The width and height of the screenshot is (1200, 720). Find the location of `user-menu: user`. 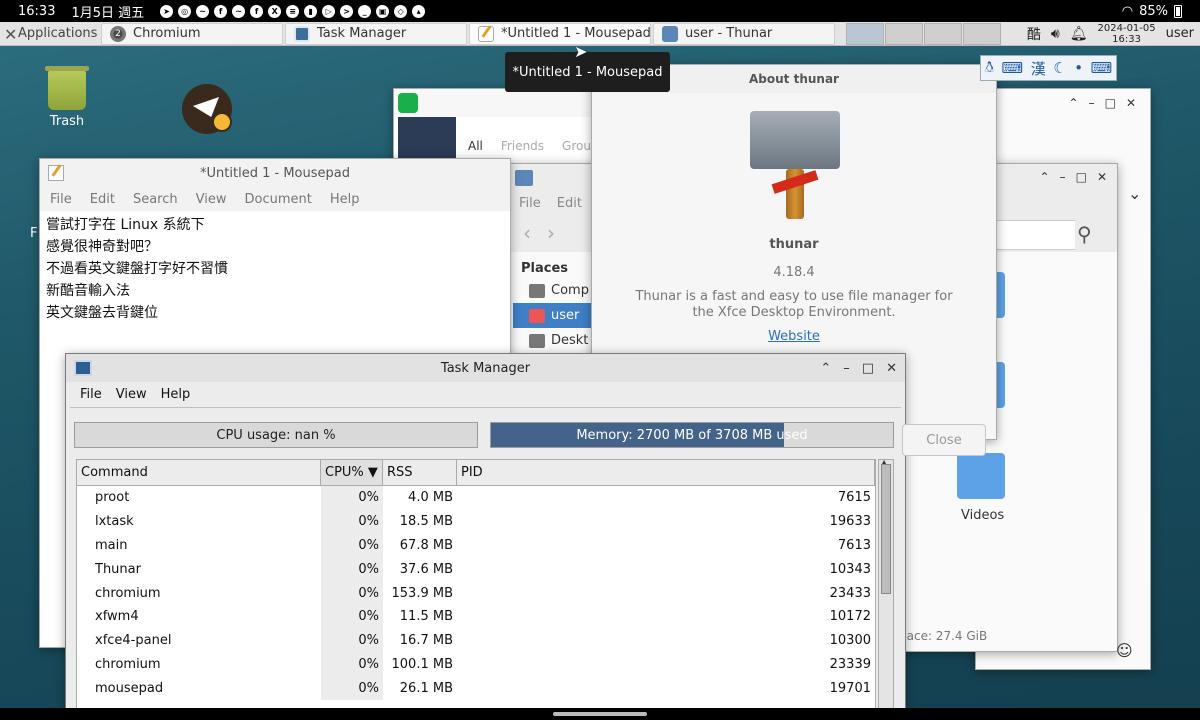

user-menu: user is located at coordinates (1180, 33).